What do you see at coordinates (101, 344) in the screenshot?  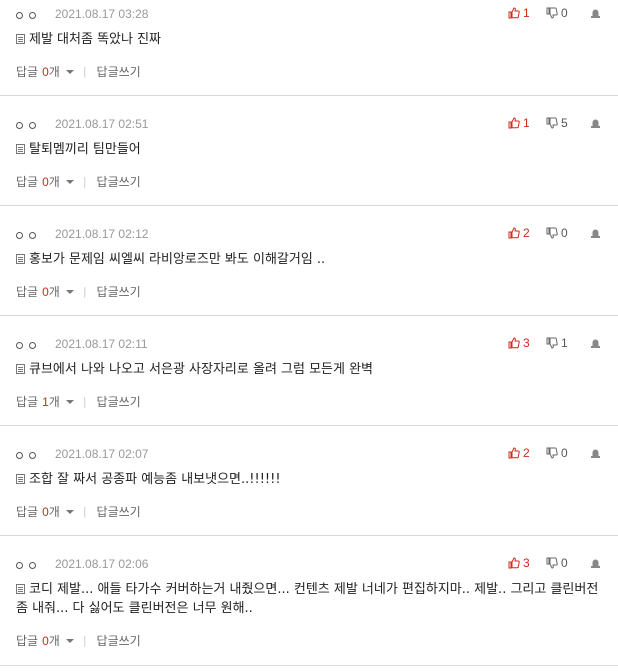 I see `comment-date: 2021.08.17 02:11` at bounding box center [101, 344].